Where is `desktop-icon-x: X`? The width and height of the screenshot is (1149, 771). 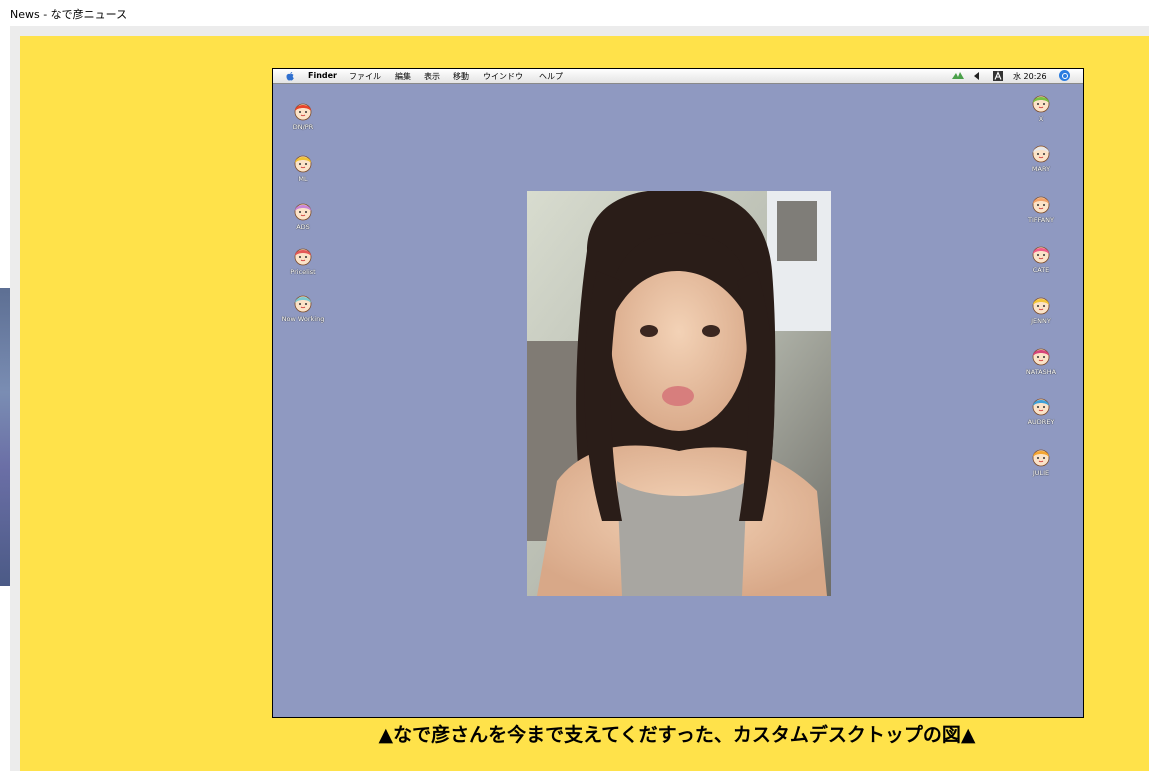
desktop-icon-x: X is located at coordinates (1041, 107).